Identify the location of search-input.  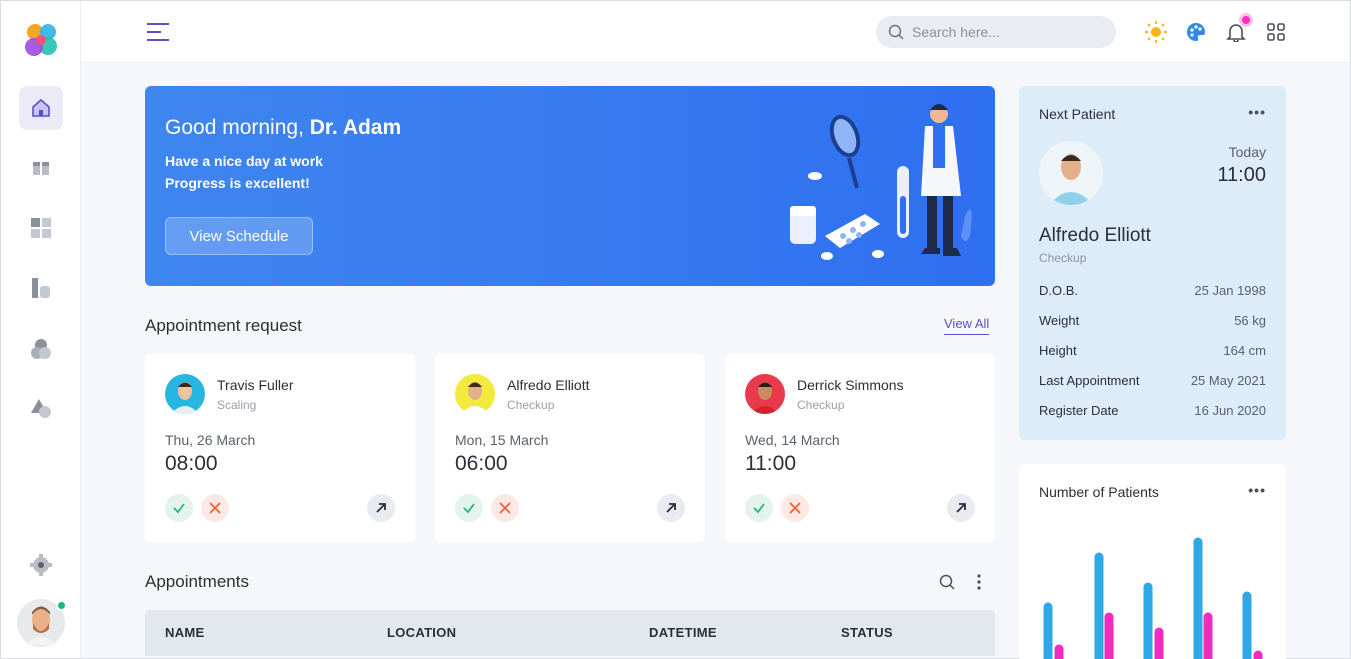
(1007, 32).